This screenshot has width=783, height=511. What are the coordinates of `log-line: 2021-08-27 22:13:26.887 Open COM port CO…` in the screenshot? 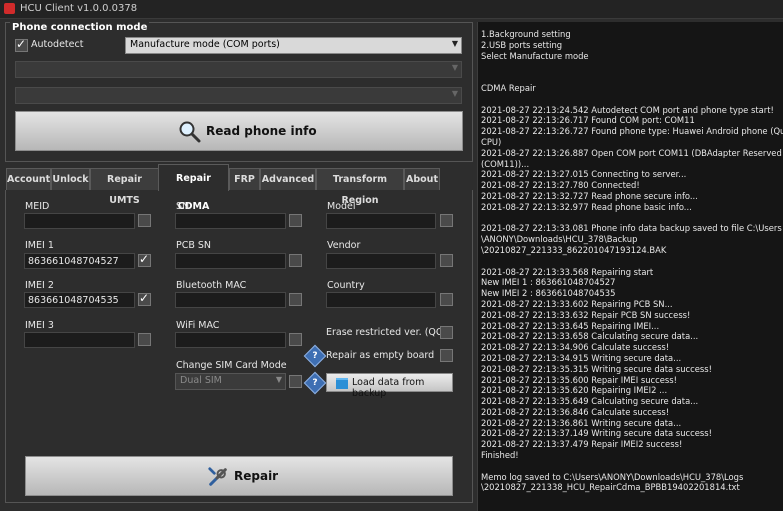 It's located at (631, 152).